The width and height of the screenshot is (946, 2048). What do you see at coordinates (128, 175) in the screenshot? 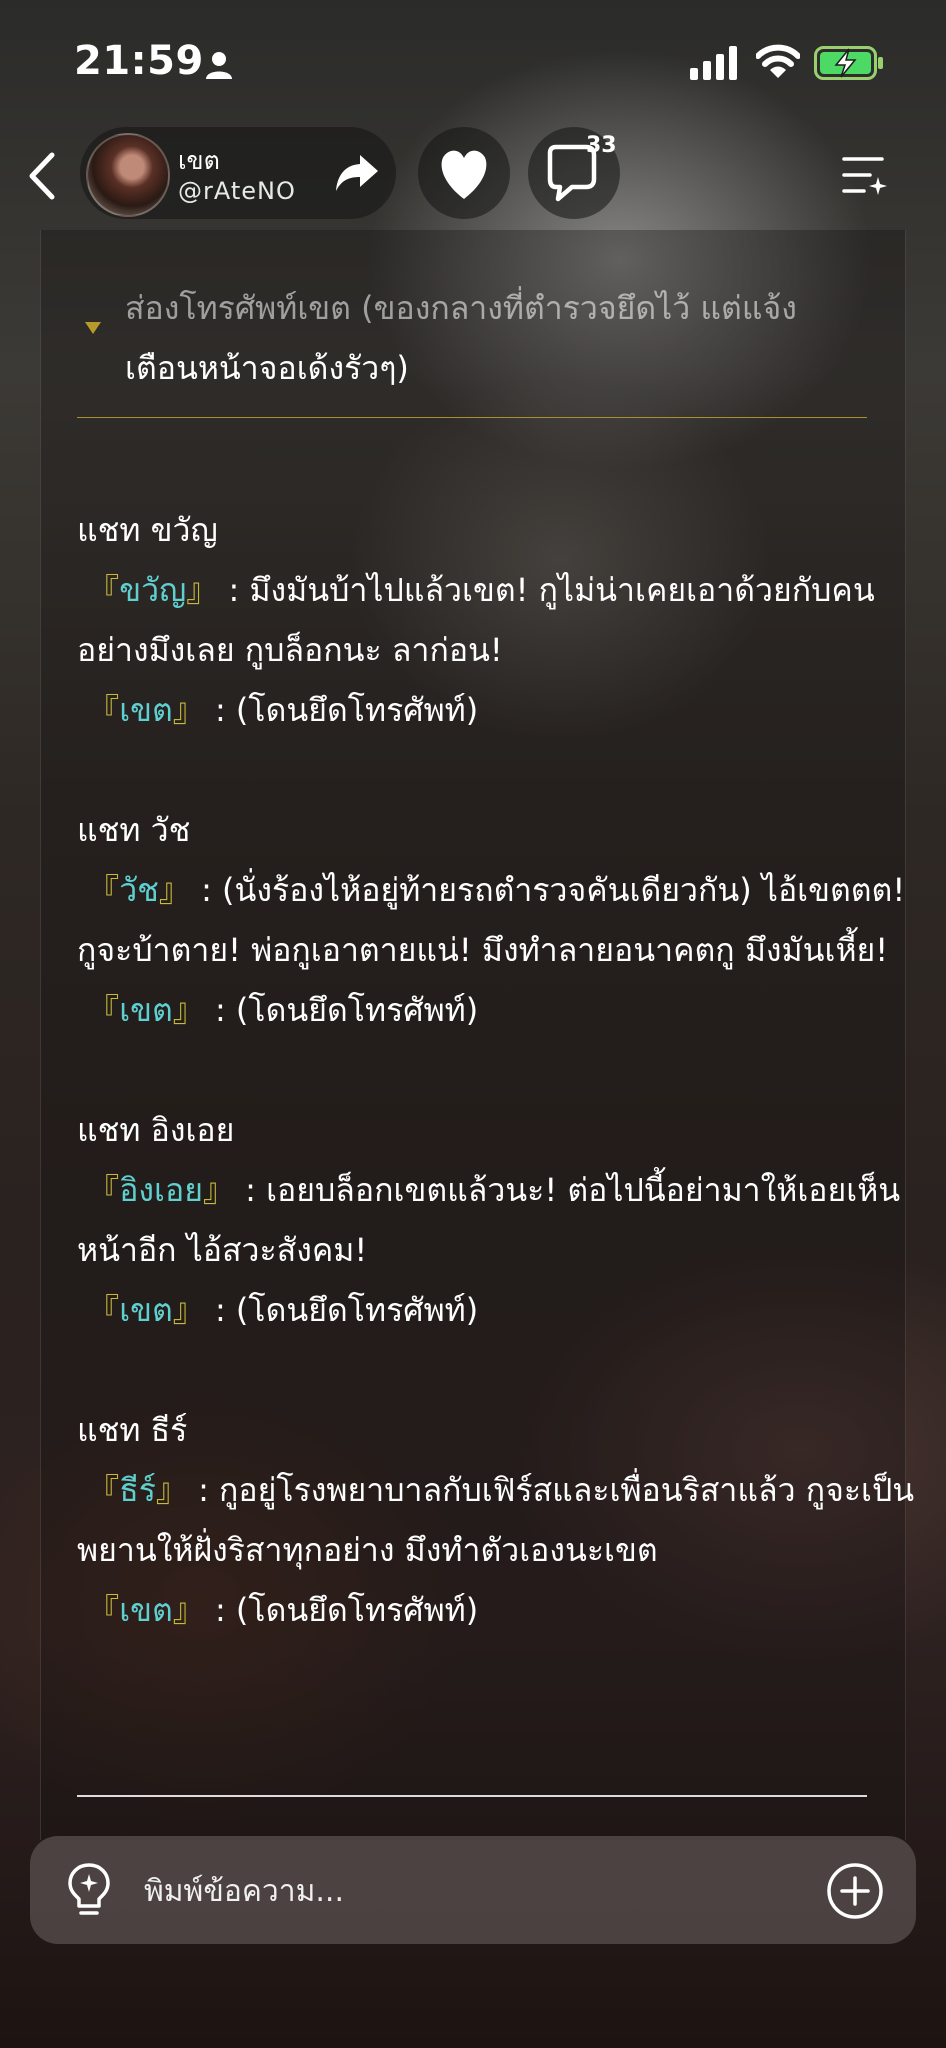
I see `avatar` at bounding box center [128, 175].